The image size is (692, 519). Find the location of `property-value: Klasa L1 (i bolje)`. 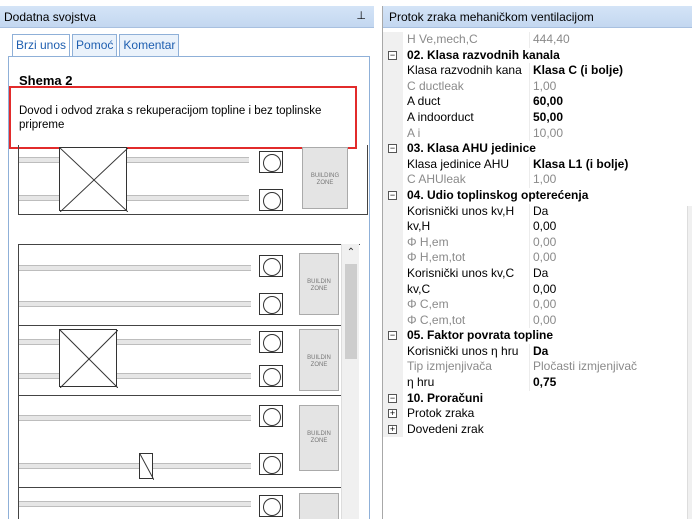

property-value: Klasa L1 (i bolje) is located at coordinates (609, 165).